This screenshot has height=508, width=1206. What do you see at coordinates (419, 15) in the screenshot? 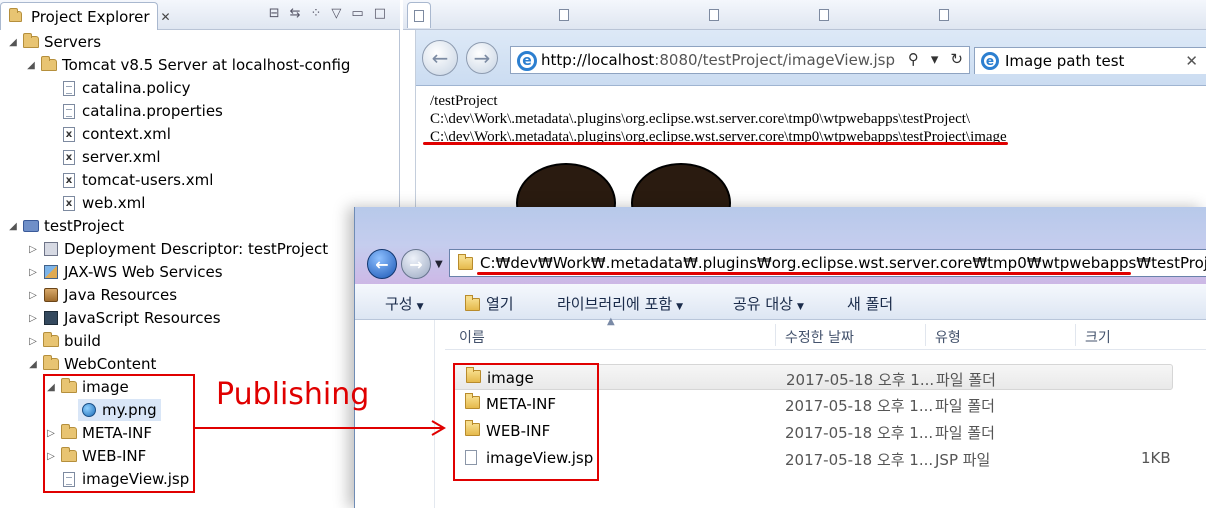
I see `editor-tab-active` at bounding box center [419, 15].